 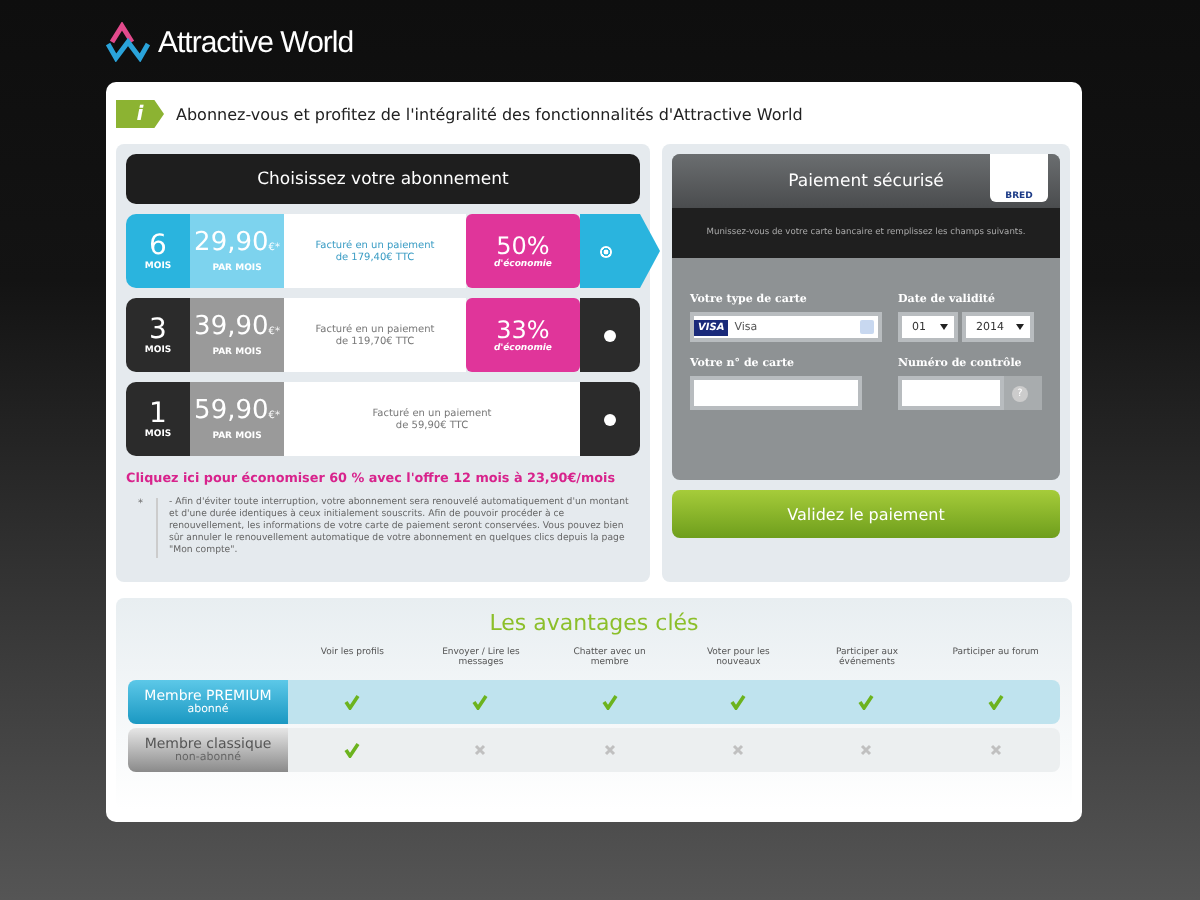 What do you see at coordinates (951, 393) in the screenshot?
I see `cvv-field` at bounding box center [951, 393].